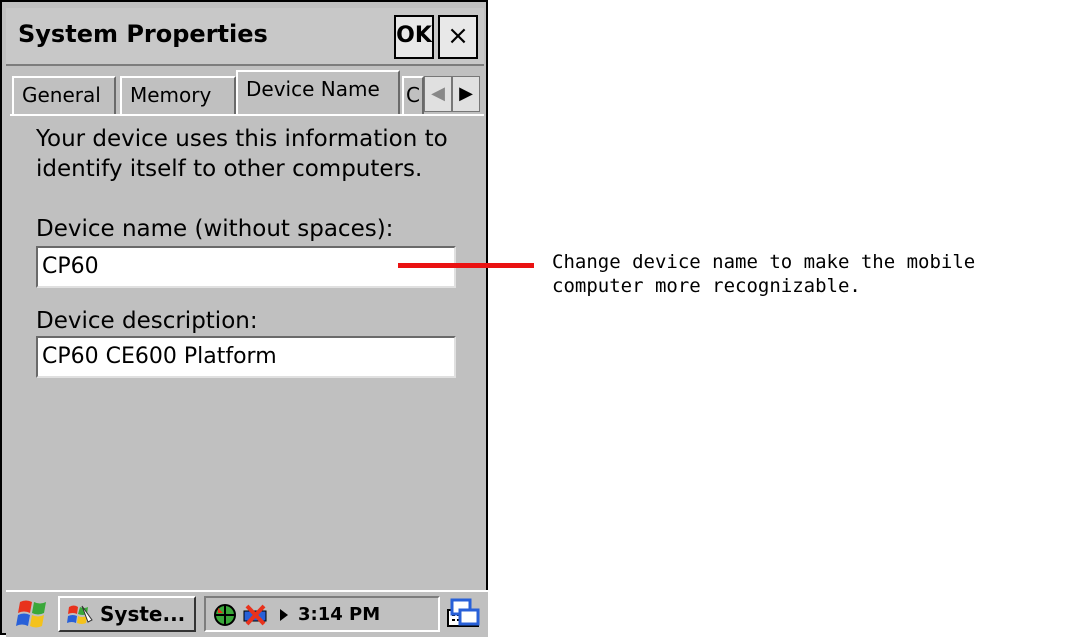 The height and width of the screenshot is (637, 1075). I want to click on arrow-left-icon: ◀, so click(438, 94).